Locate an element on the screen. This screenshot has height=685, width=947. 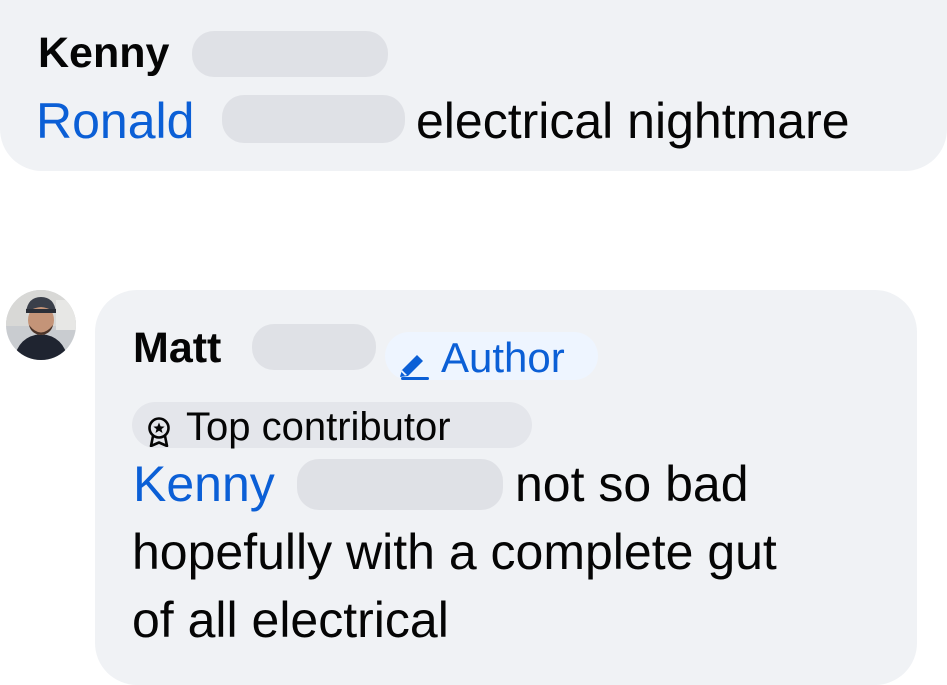
comment-author-name: Kenny is located at coordinates (103, 53).